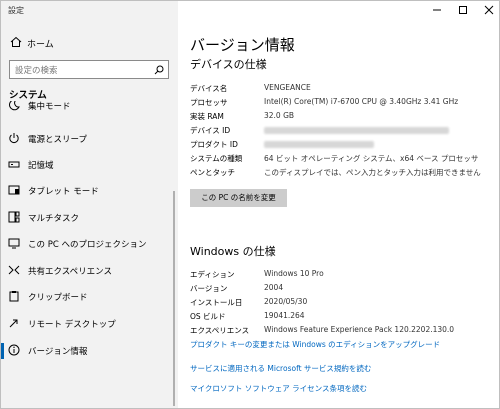 The height and width of the screenshot is (409, 500). I want to click on spec-key: エクスペリエンス, so click(220, 330).